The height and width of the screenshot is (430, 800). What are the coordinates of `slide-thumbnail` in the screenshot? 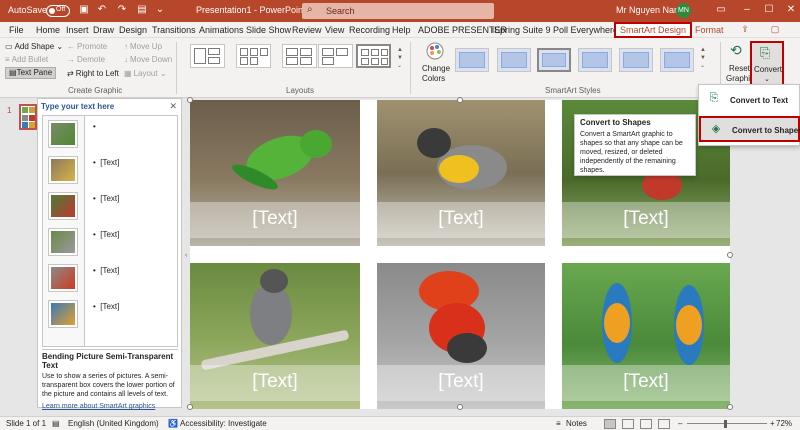 It's located at (28, 117).